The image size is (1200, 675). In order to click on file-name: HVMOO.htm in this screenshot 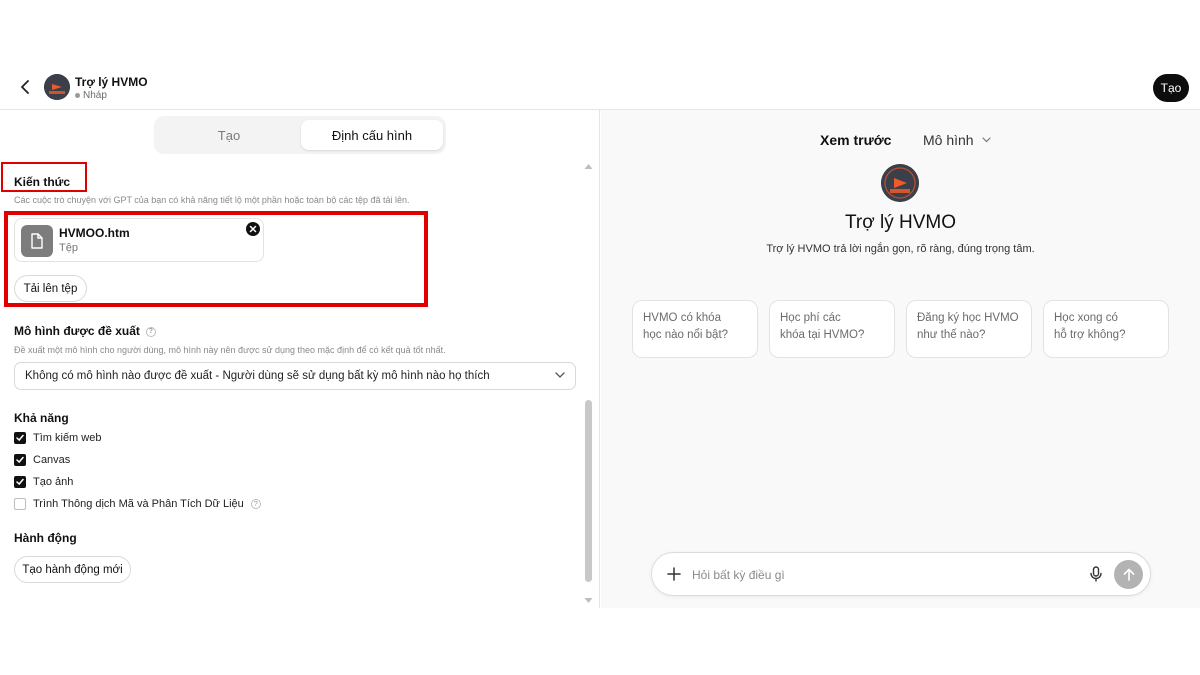, I will do `click(94, 233)`.